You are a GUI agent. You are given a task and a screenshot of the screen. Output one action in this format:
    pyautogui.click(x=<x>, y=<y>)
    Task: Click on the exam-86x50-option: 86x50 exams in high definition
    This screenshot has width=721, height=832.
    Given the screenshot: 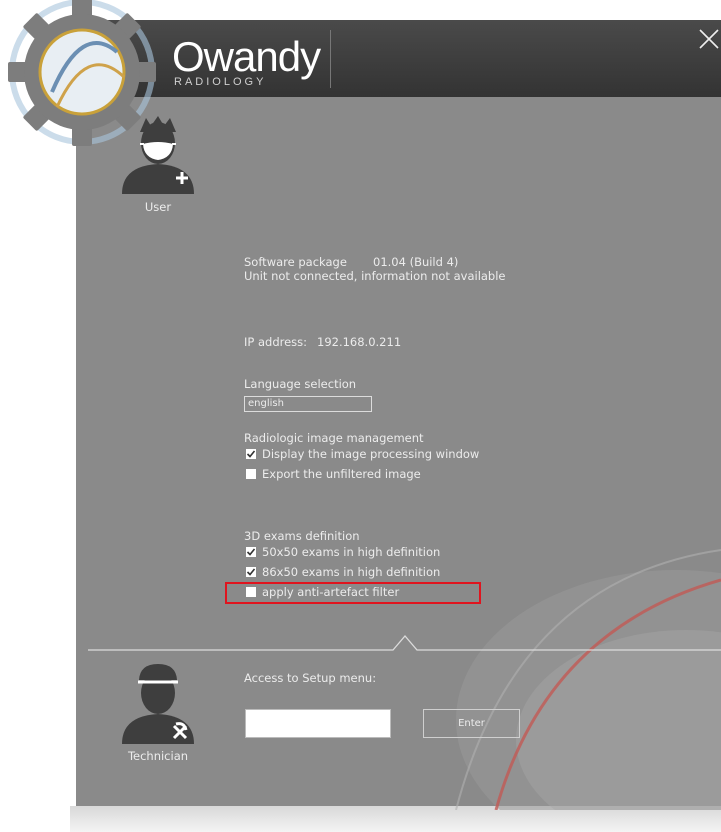 What is the action you would take?
    pyautogui.click(x=343, y=572)
    